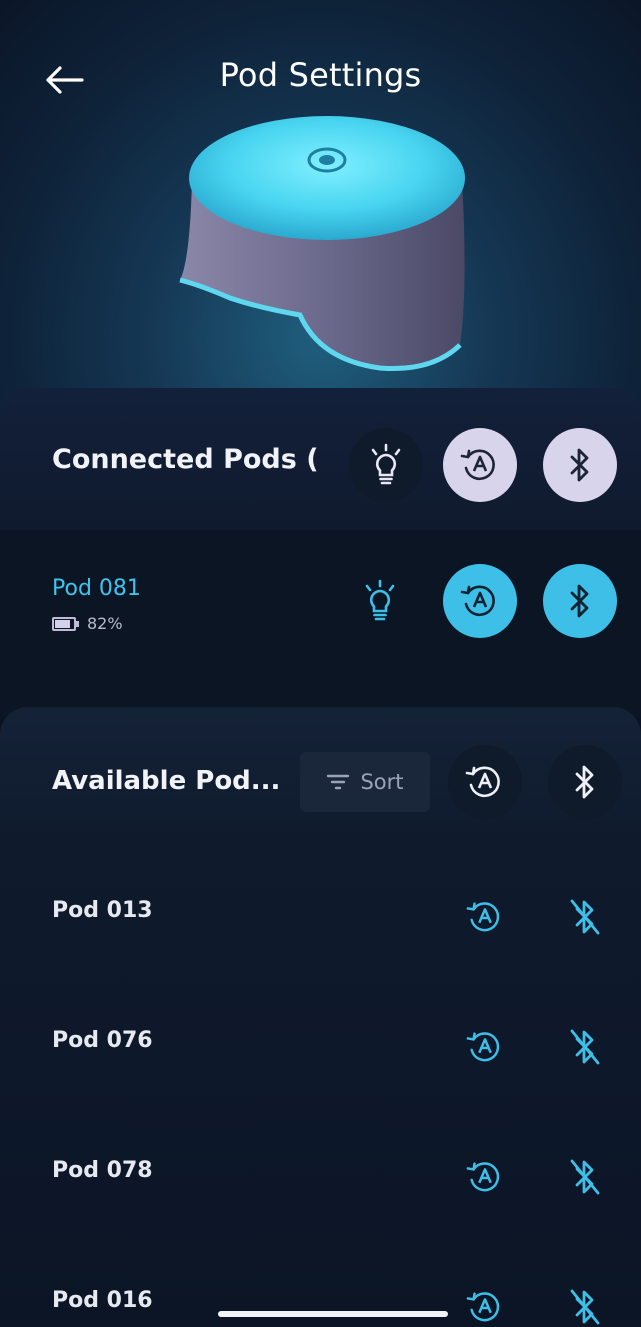 This screenshot has width=641, height=1327. Describe the element at coordinates (185, 459) in the screenshot. I see `connected-pods-title: Connected Pods (` at that location.